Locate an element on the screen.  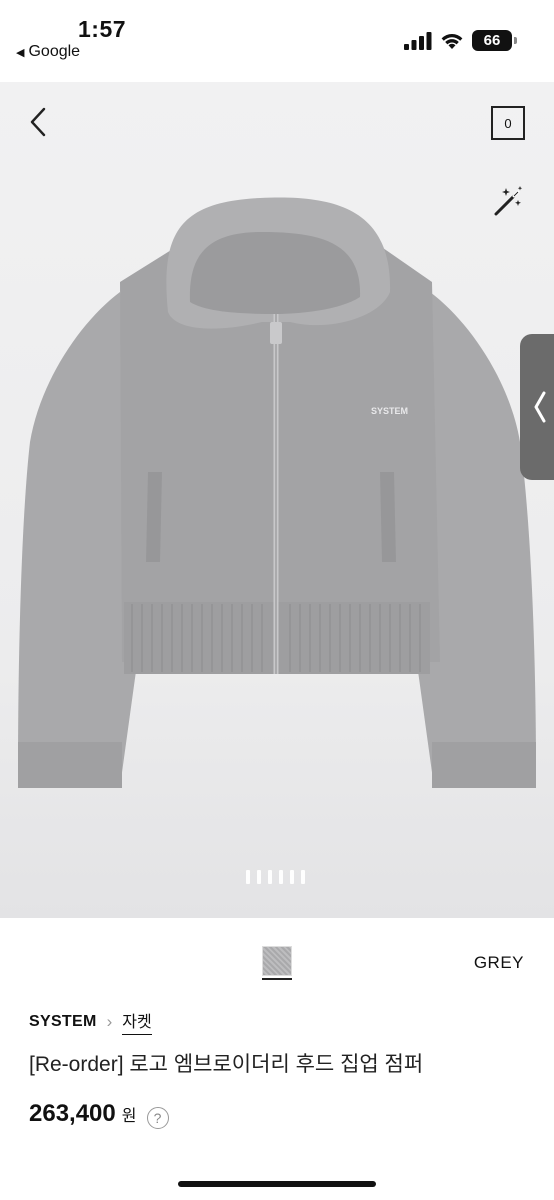
swatch-selected-indicator is located at coordinates (277, 979).